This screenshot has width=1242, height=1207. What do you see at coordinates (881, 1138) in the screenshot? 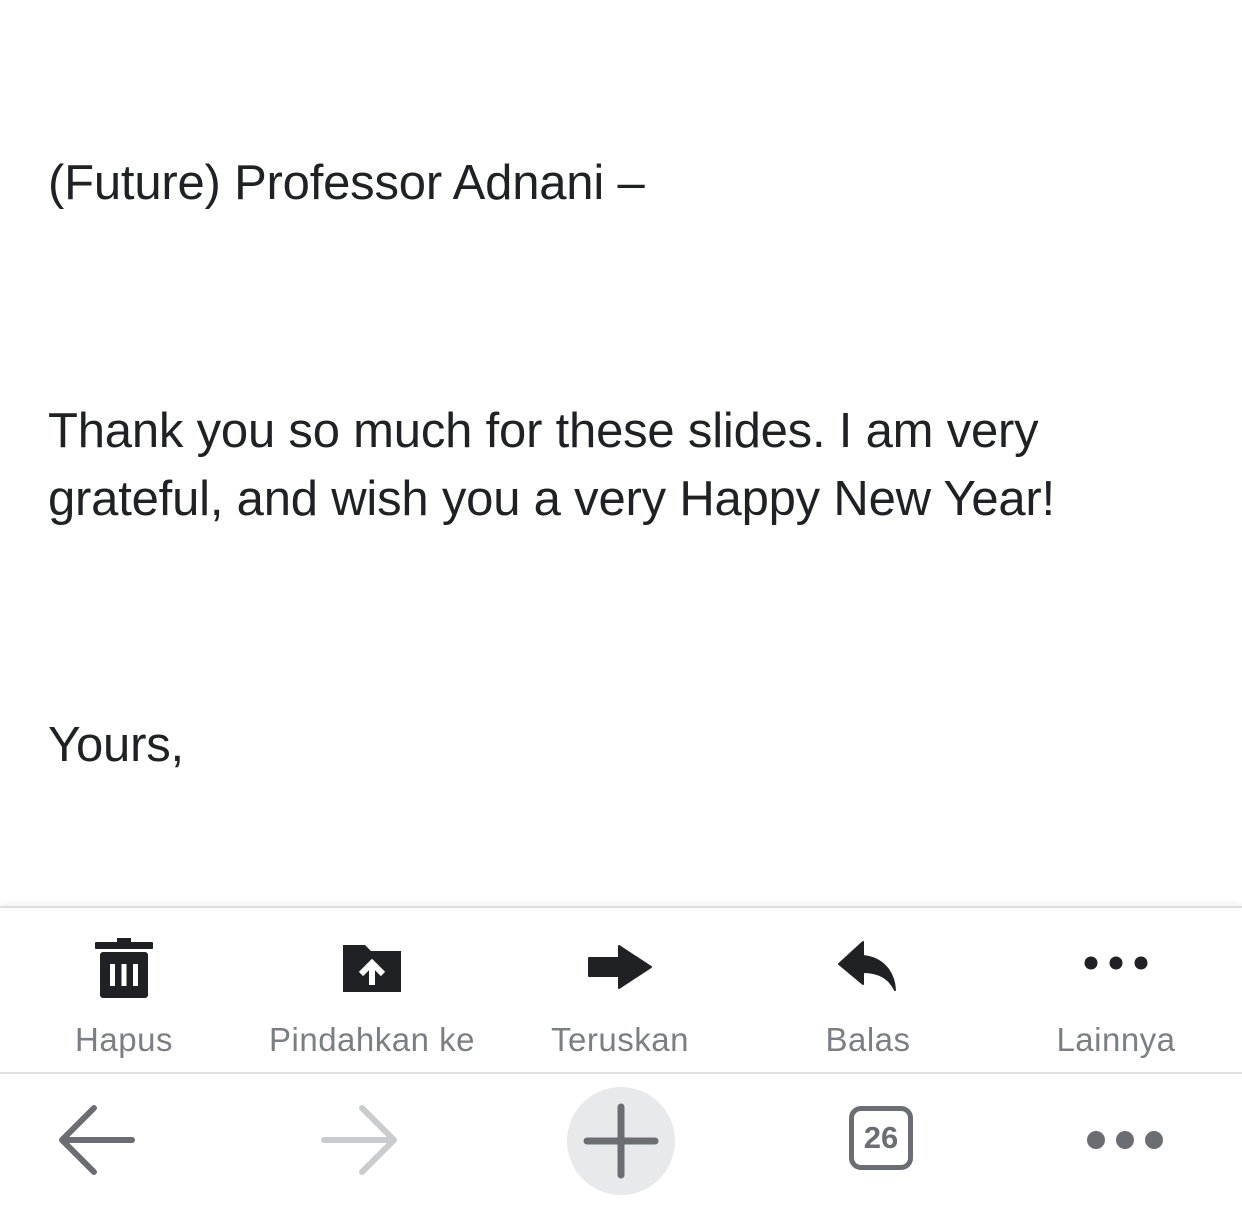
I see `tab-switcher-button: 26` at bounding box center [881, 1138].